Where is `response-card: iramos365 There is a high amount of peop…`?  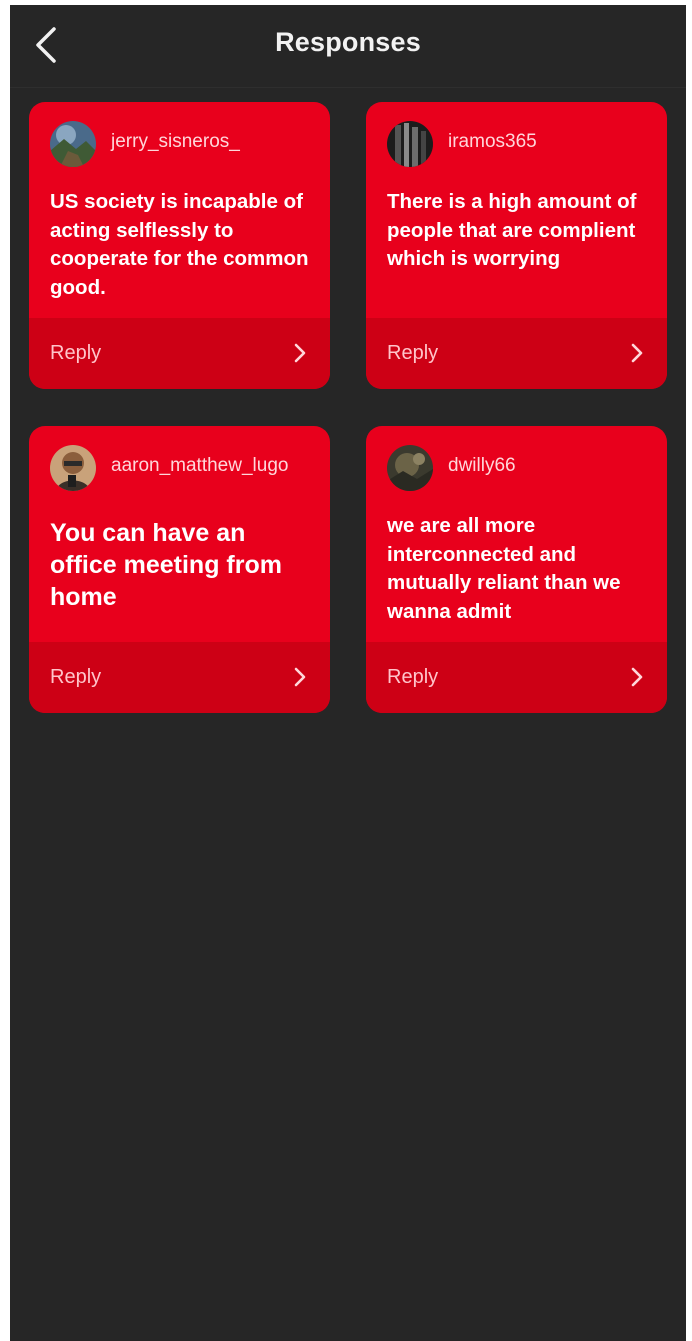 response-card: iramos365 There is a high amount of peop… is located at coordinates (516, 245).